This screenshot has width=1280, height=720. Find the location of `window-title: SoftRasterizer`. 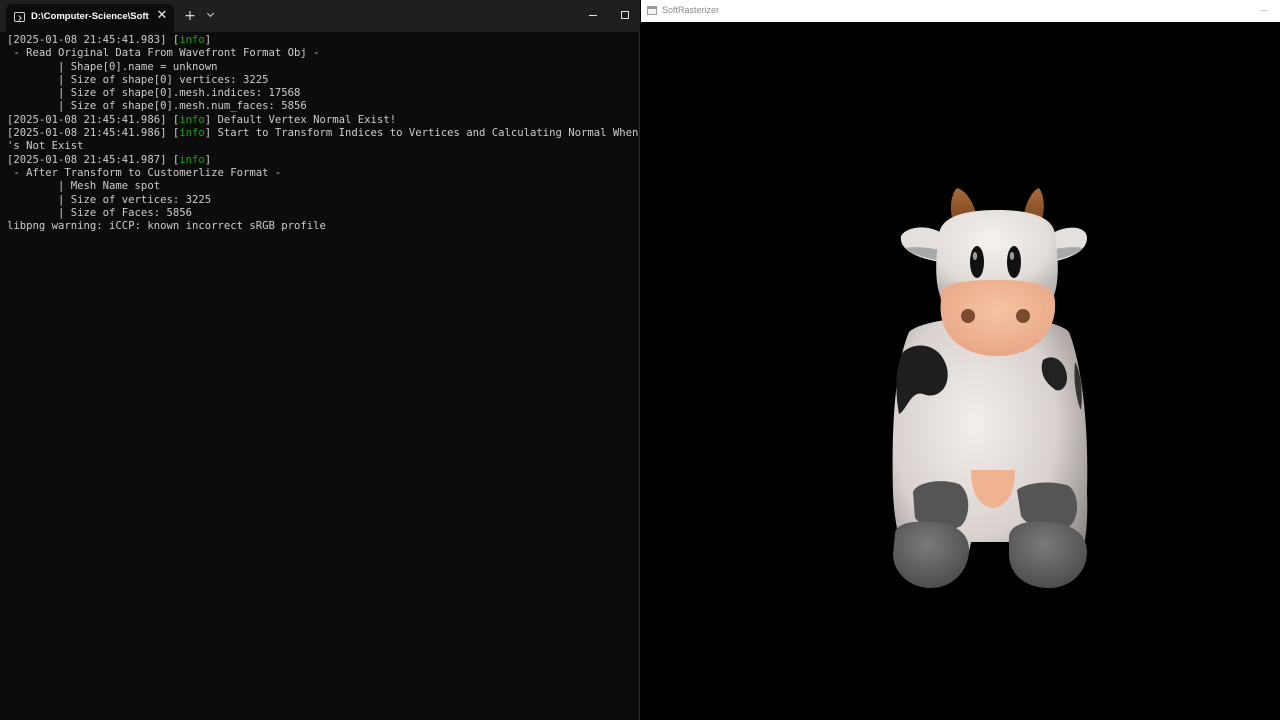

window-title: SoftRasterizer is located at coordinates (691, 10).